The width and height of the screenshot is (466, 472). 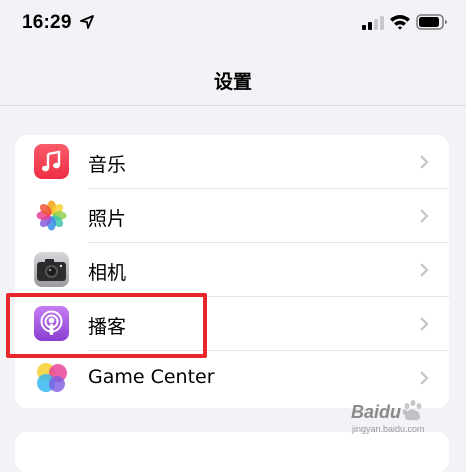 What do you see at coordinates (400, 22) in the screenshot?
I see `wifi-icon` at bounding box center [400, 22].